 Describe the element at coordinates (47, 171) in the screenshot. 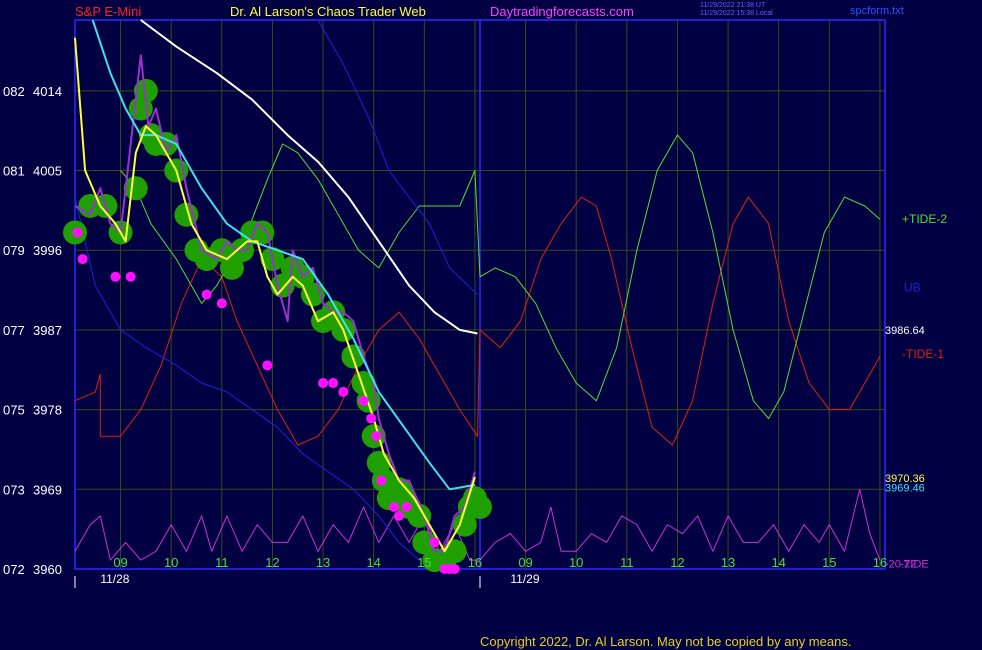

I see `y-tick-label: 4005` at that location.